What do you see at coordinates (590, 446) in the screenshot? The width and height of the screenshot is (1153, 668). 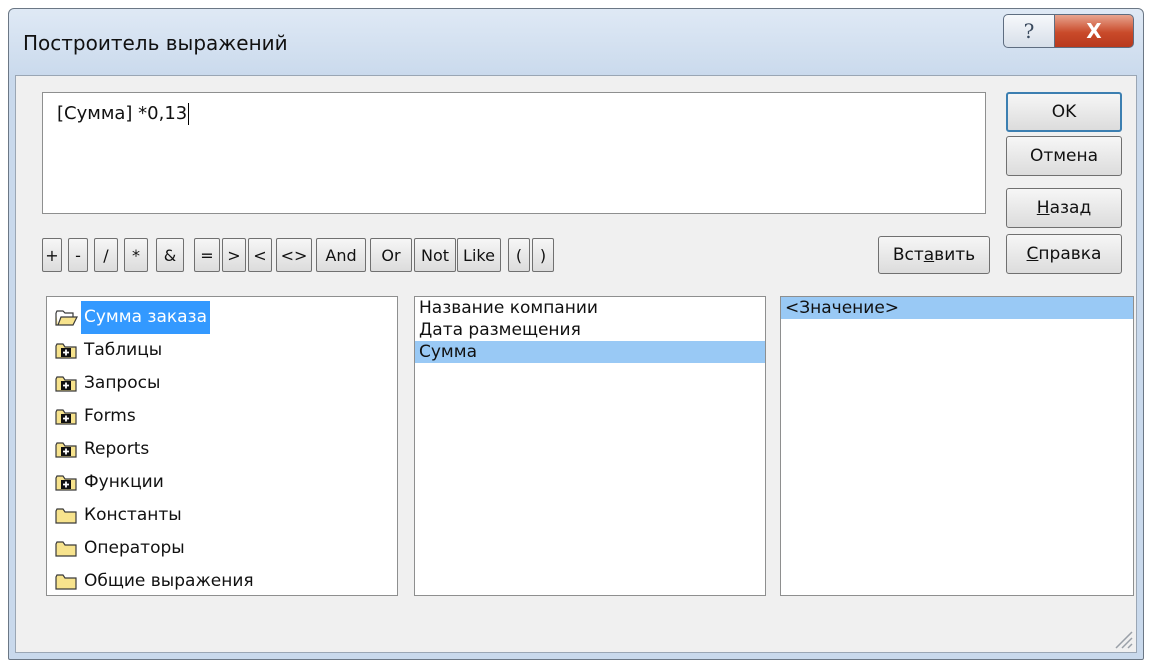 I see `field-list: Название компании Дата размещения Сумма` at bounding box center [590, 446].